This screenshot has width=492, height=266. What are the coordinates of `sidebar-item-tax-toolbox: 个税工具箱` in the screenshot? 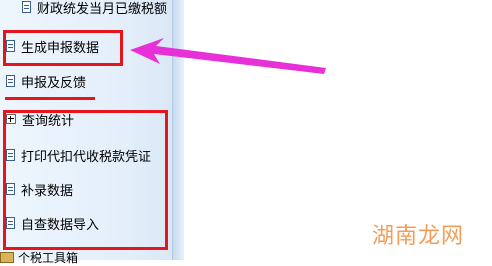 It's located at (39, 257).